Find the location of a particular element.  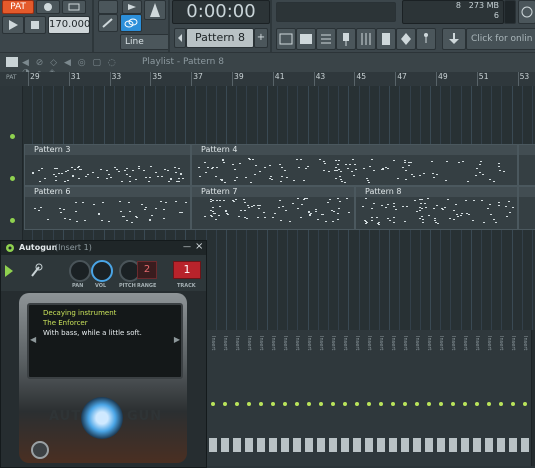

time-display: 0:00:00 is located at coordinates (221, 12).